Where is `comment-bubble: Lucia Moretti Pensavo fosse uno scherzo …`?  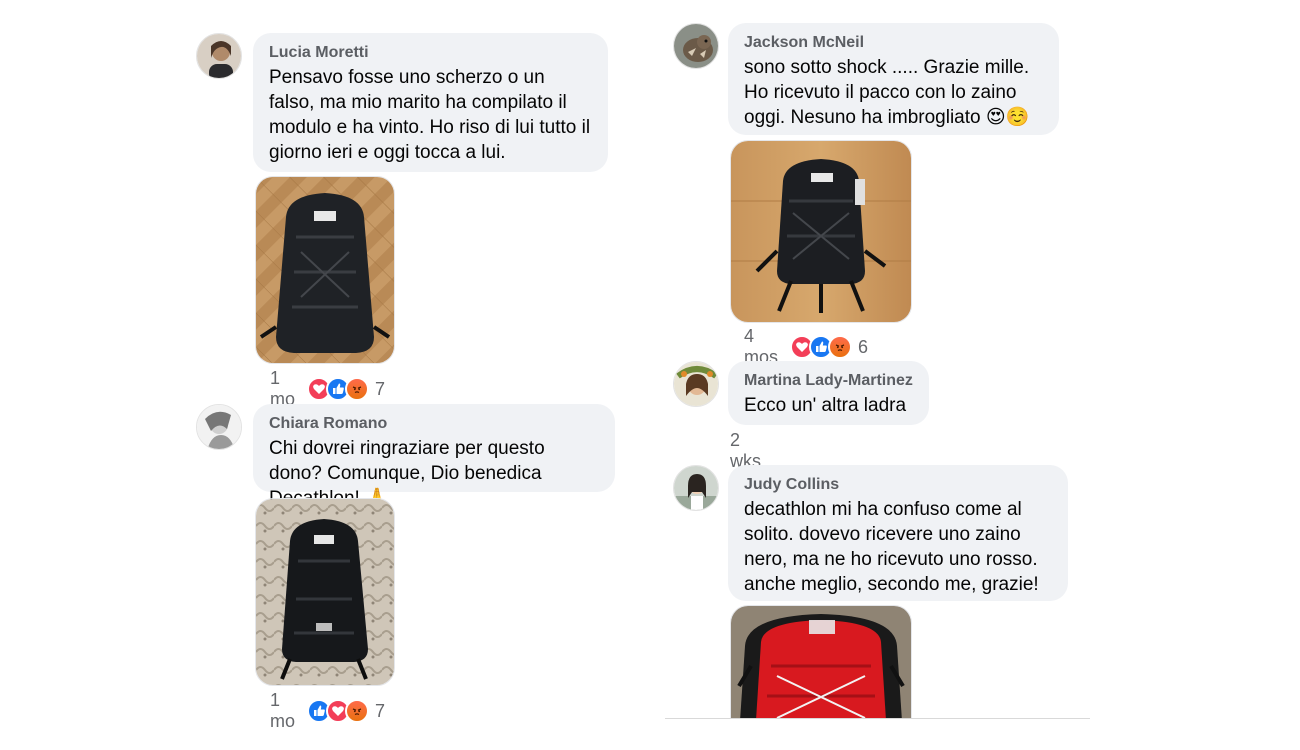
comment-bubble: Lucia Moretti Pensavo fosse uno scherzo … is located at coordinates (430, 102).